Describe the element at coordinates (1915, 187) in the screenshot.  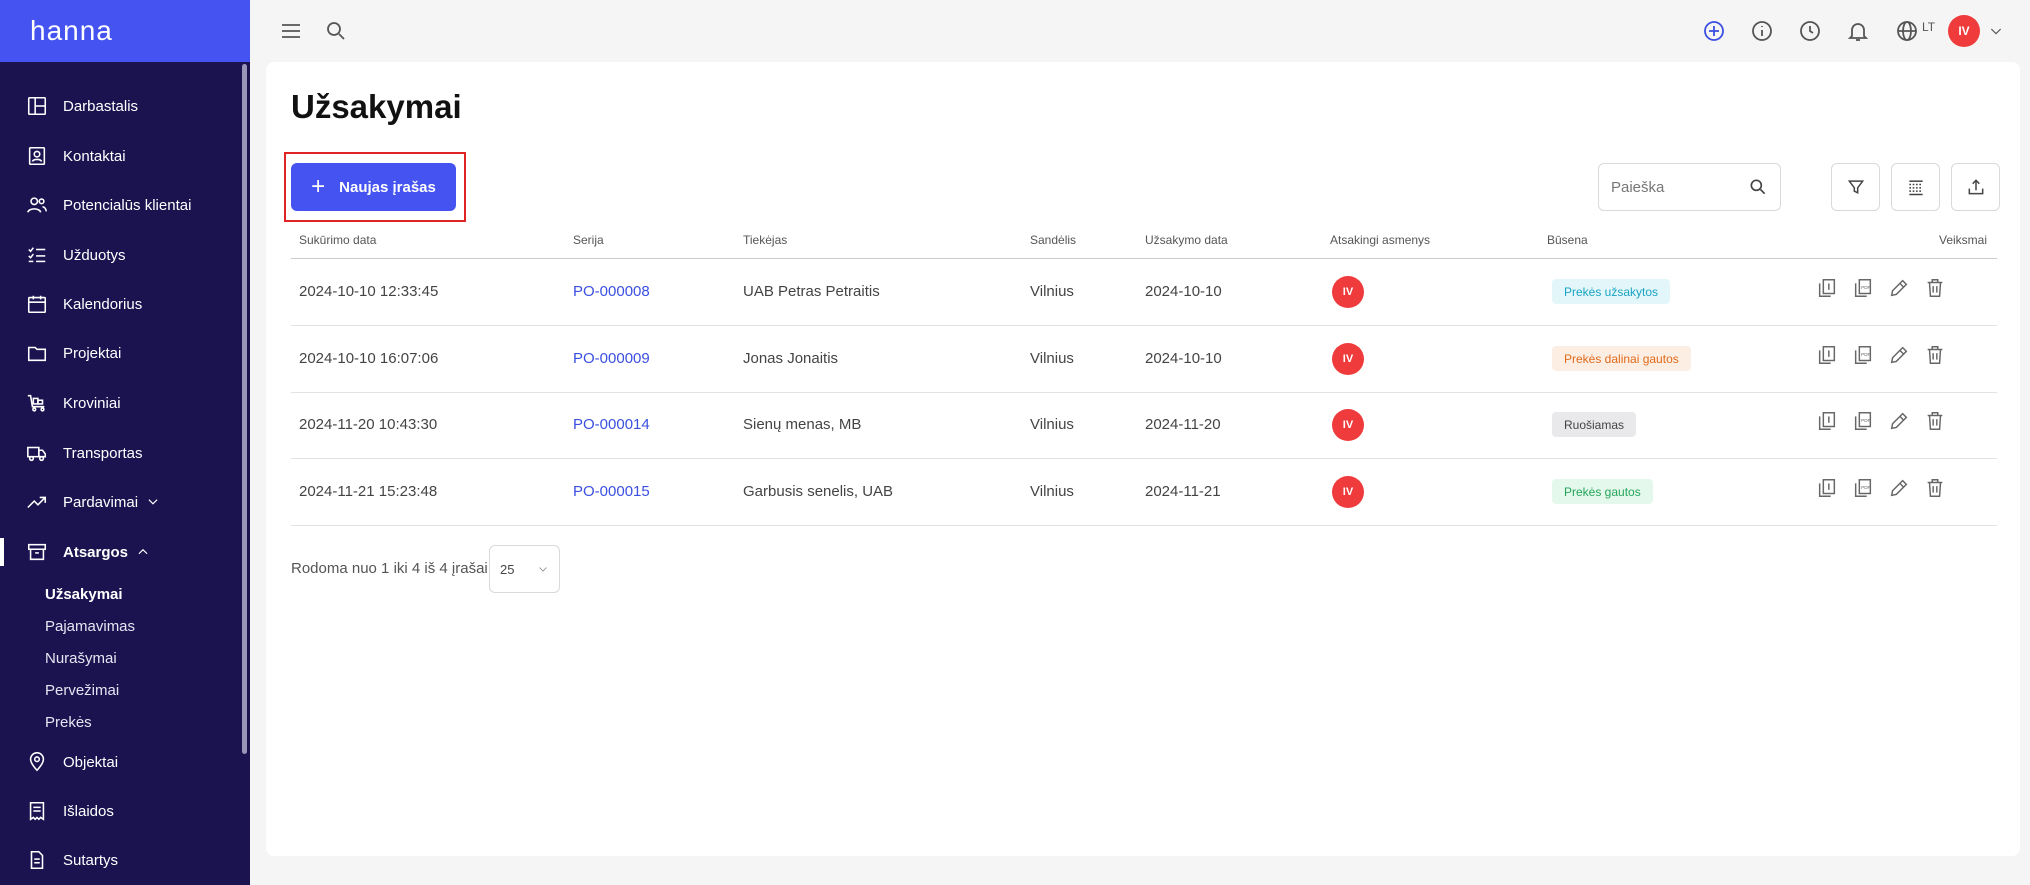
I see `columns-button` at that location.